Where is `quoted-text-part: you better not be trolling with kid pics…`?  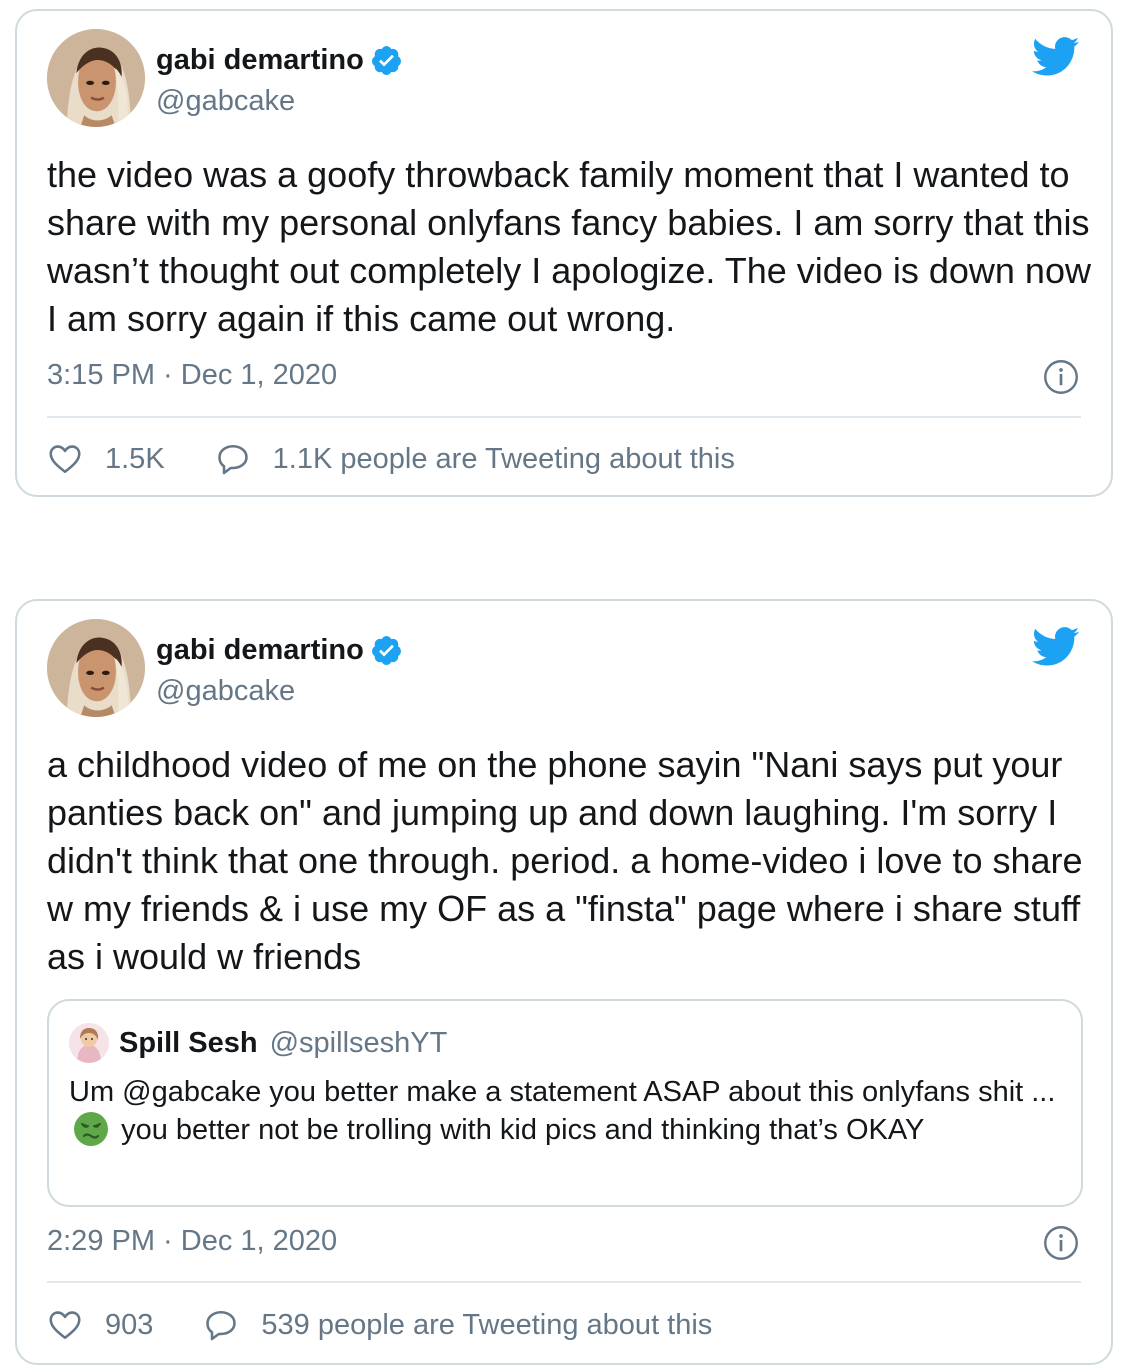
quoted-text-part: you better not be trolling with kid pics… is located at coordinates (523, 1130).